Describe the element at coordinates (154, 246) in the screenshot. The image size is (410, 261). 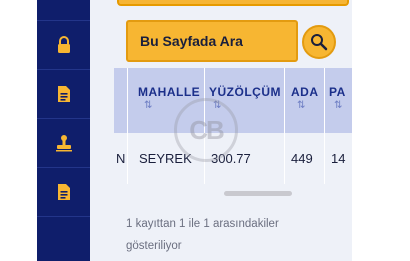
I see `table-info-line: gösteriliyor` at that location.